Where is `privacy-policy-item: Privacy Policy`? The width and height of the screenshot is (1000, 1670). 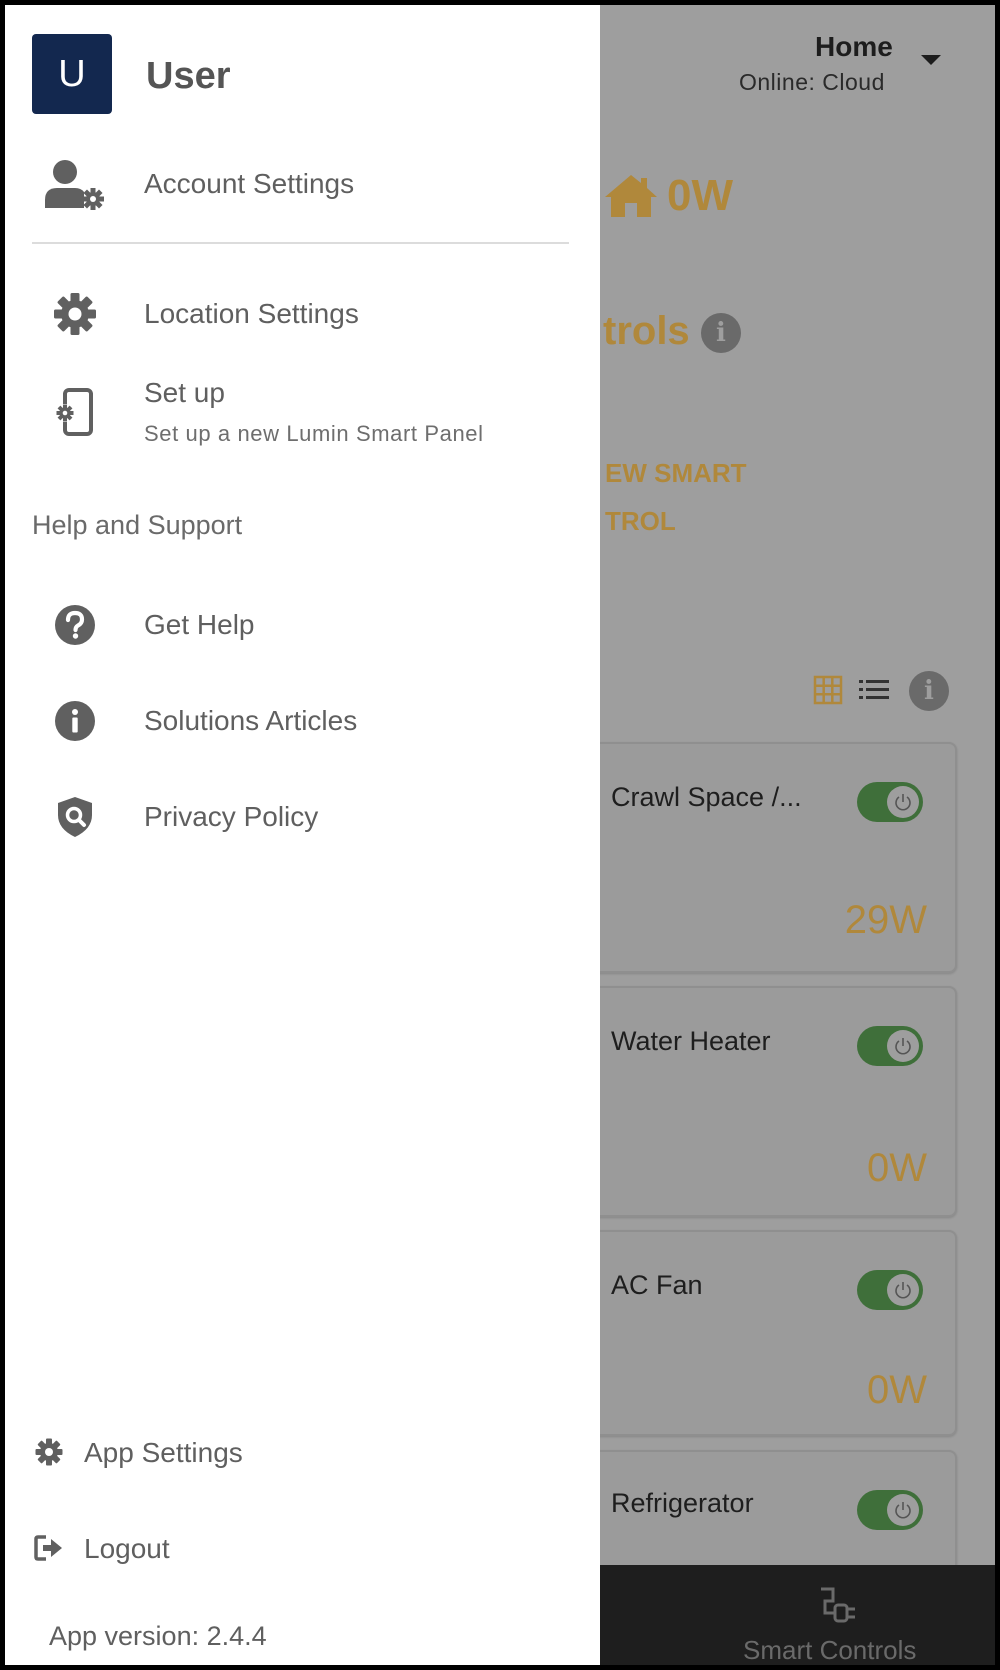
privacy-policy-item: Privacy Policy is located at coordinates (302, 817).